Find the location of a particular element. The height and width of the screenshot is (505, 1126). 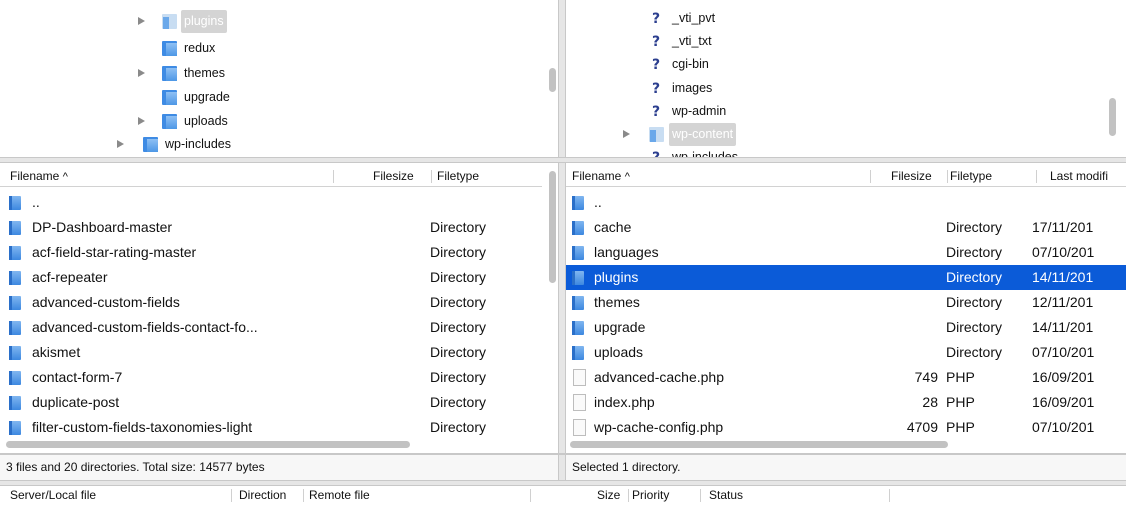

local-tree-item-wp-includes: wp-includes is located at coordinates (270, 144).